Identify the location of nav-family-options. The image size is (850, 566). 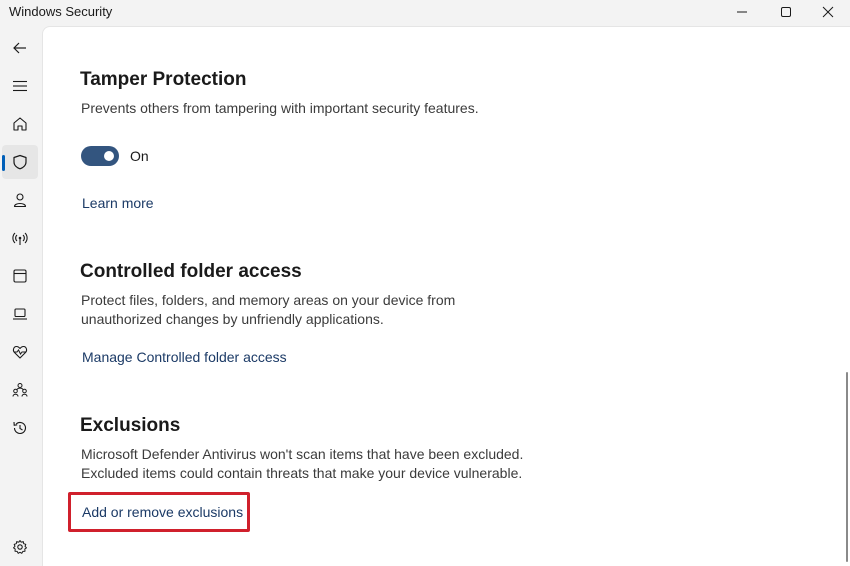
(20, 390).